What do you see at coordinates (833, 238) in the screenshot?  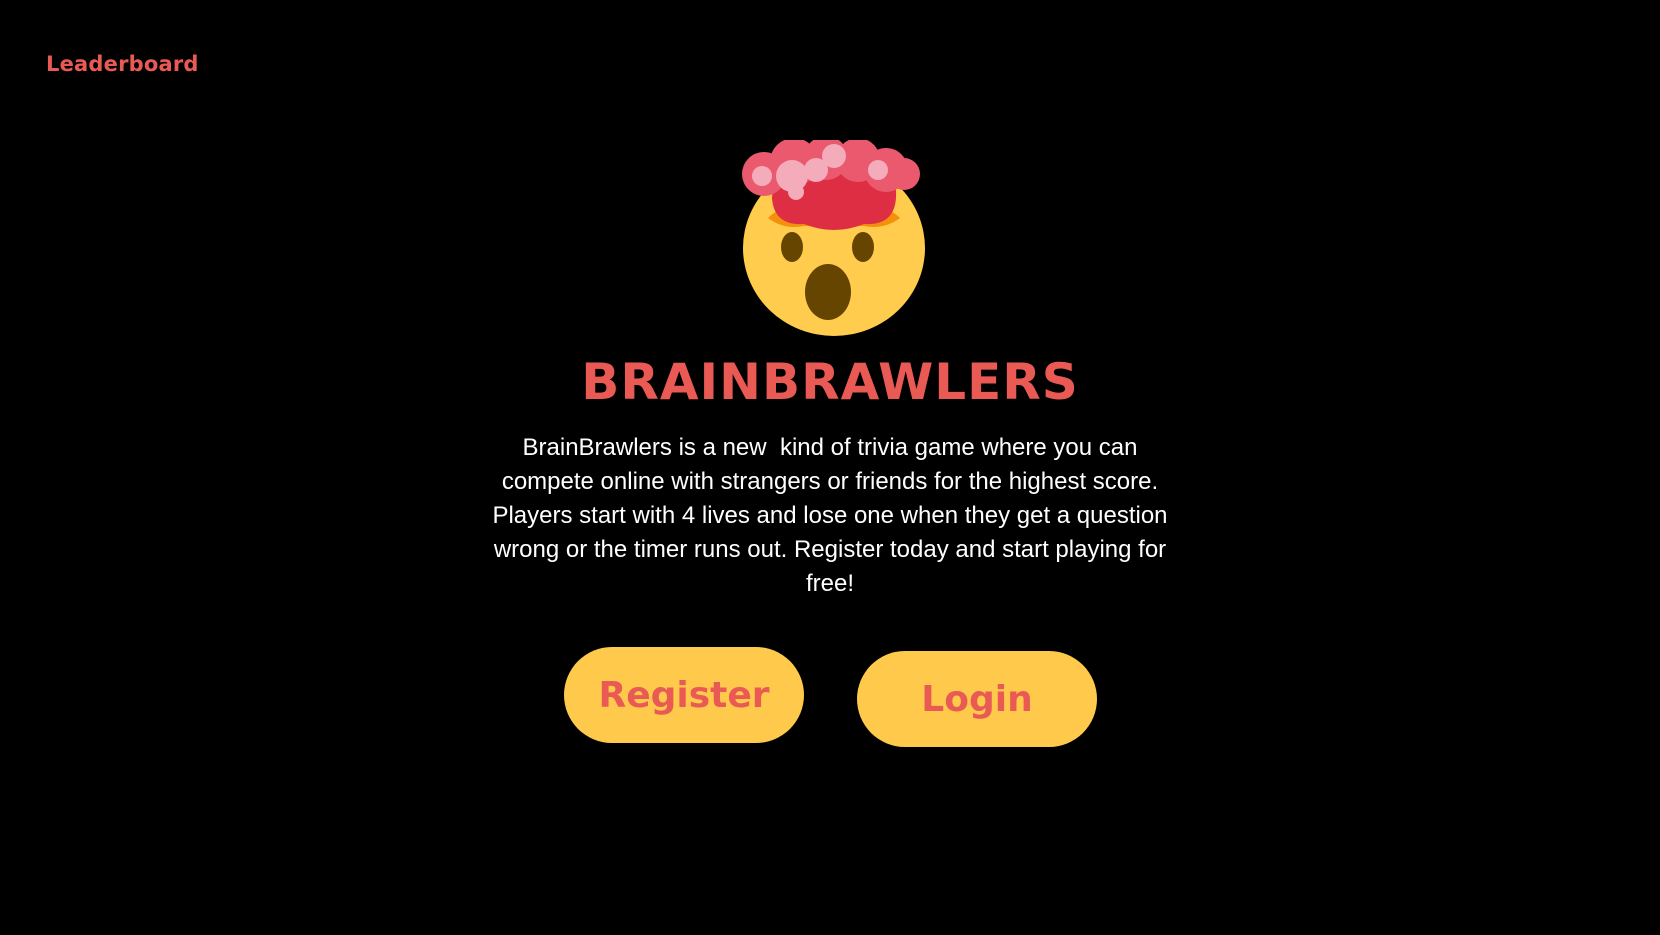 I see `exploding-head-icon` at bounding box center [833, 238].